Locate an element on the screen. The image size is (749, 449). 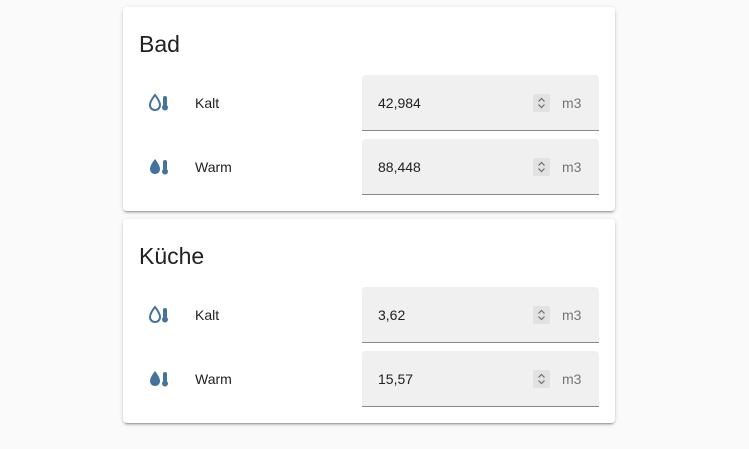
card-title: Bad is located at coordinates (159, 44).